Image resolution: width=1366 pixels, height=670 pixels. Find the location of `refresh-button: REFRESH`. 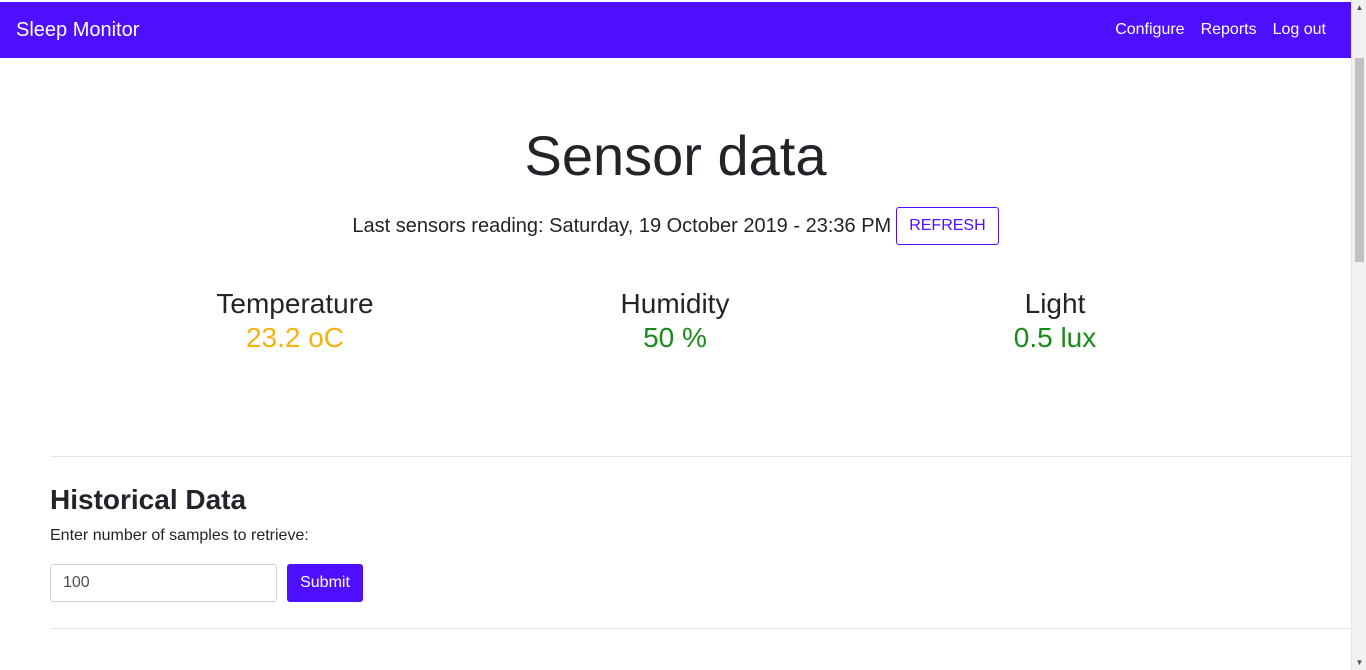

refresh-button: REFRESH is located at coordinates (947, 226).